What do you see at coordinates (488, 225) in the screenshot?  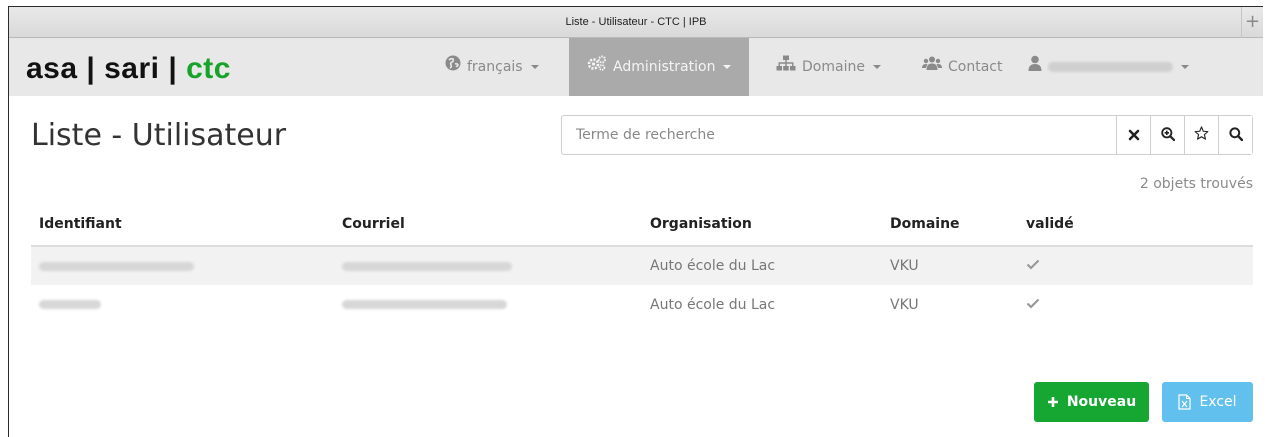 I see `column-header-courriel: Courriel` at bounding box center [488, 225].